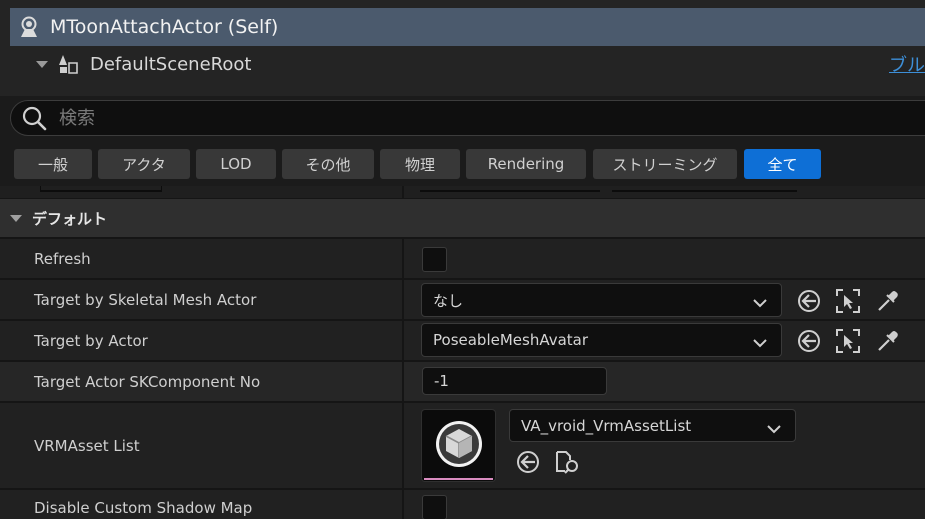  Describe the element at coordinates (91, 340) in the screenshot. I see `property-name: Target by Actor` at that location.